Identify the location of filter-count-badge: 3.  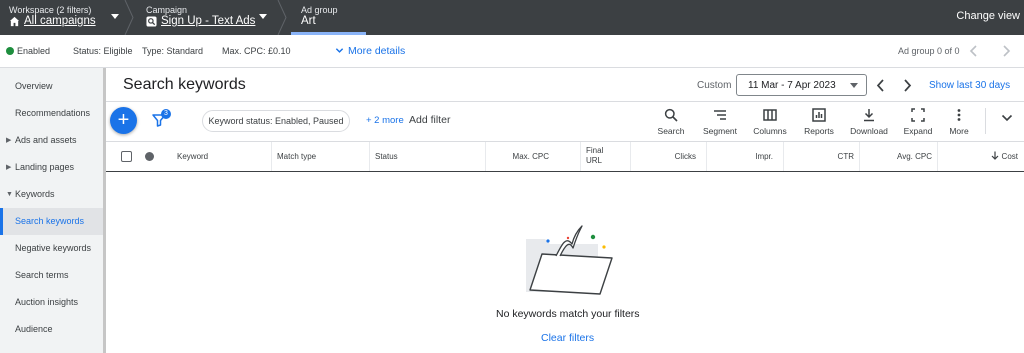
(166, 114).